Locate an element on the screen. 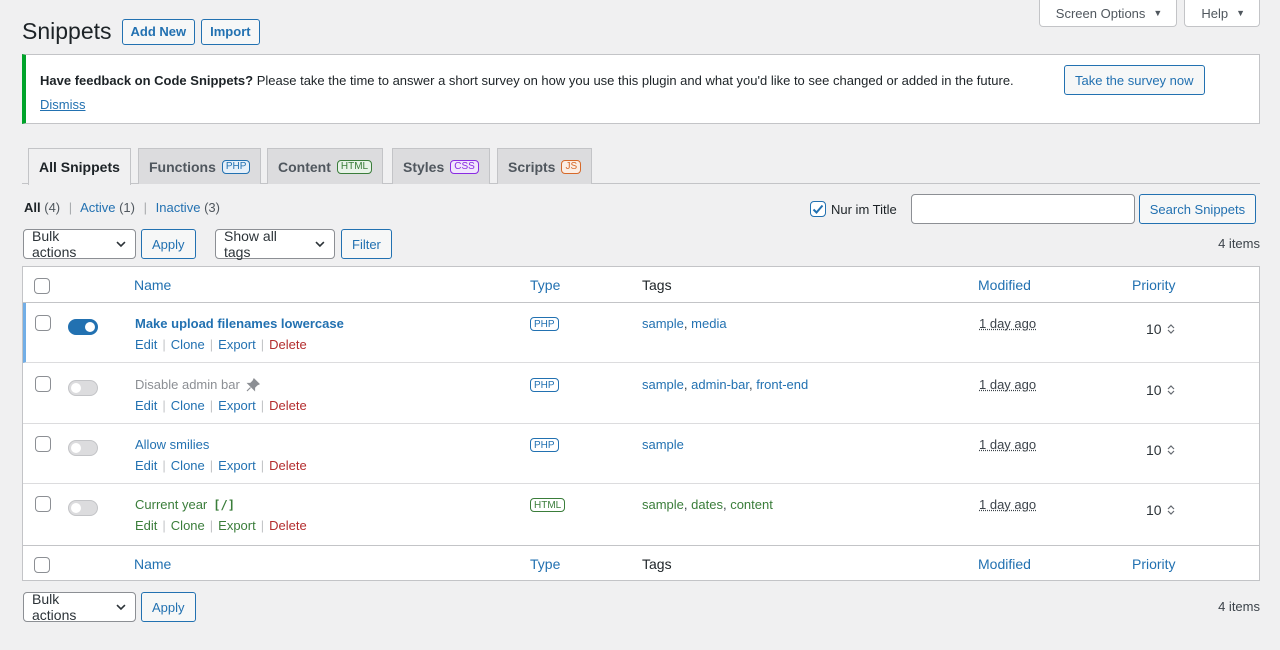  title-only-label: Nur im Title is located at coordinates (864, 209).